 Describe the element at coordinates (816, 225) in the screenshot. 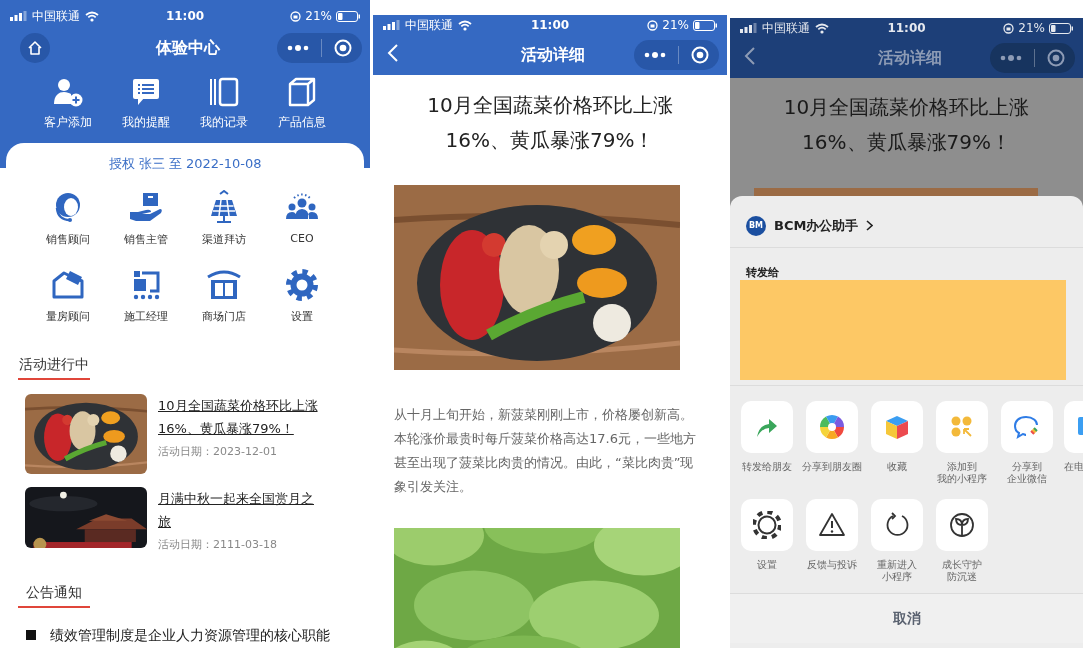

I see `app-name: BCM办公助手` at that location.